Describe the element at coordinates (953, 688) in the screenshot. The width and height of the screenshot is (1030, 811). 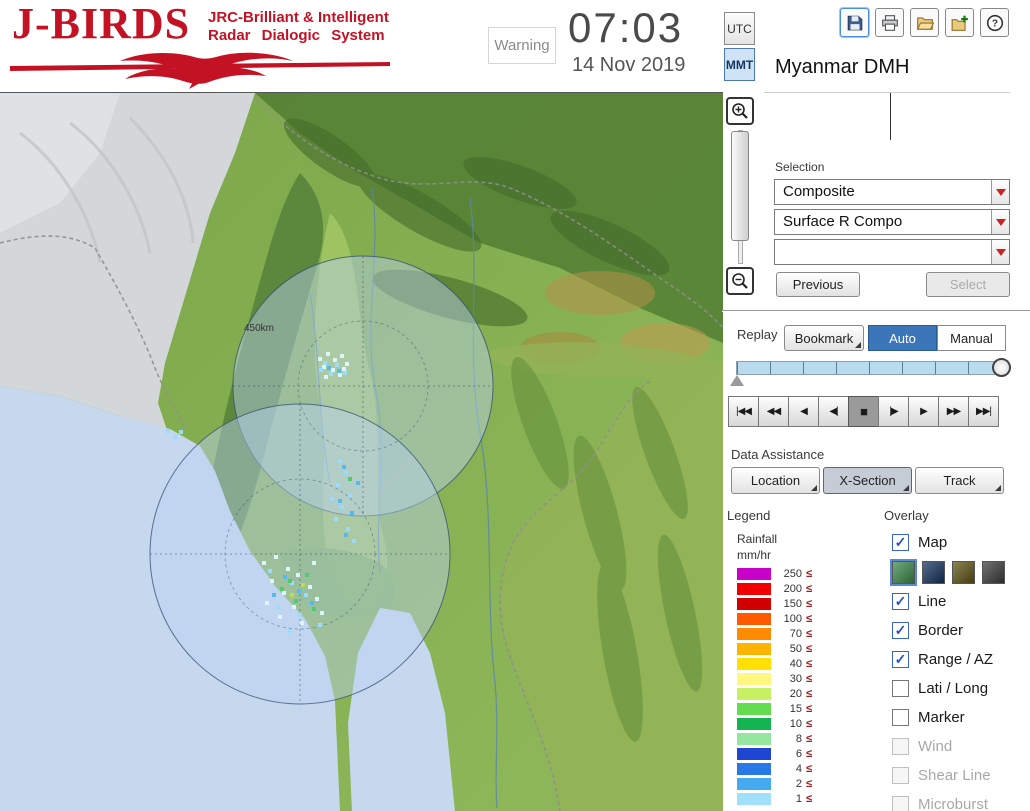
I see `overlay-item-label: Lati / Long` at that location.